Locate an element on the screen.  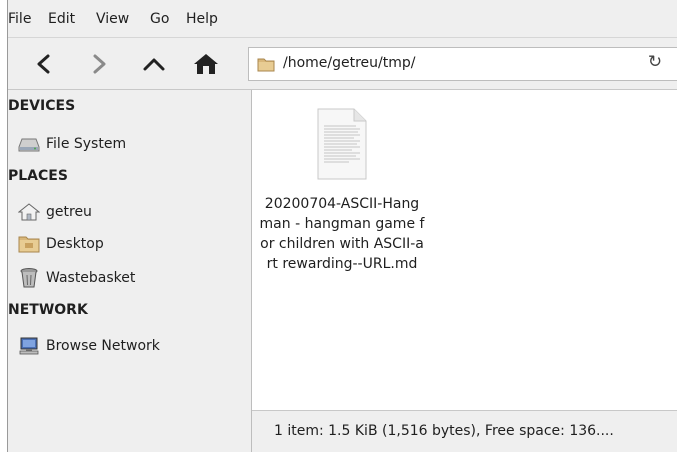
forward-icon is located at coordinates (99, 64).